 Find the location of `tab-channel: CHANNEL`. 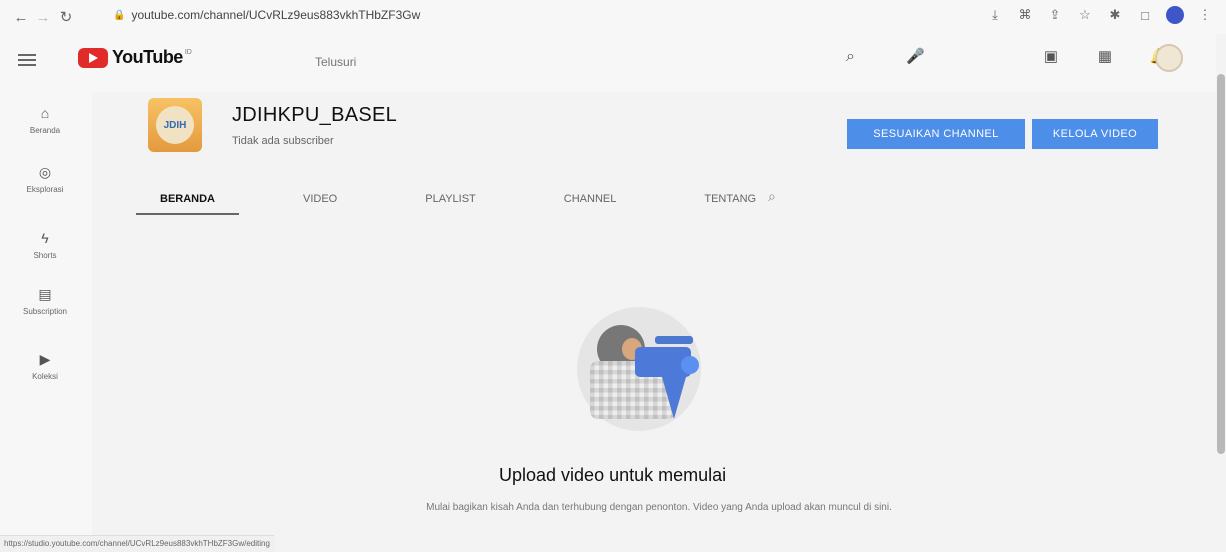

tab-channel: CHANNEL is located at coordinates (590, 199).